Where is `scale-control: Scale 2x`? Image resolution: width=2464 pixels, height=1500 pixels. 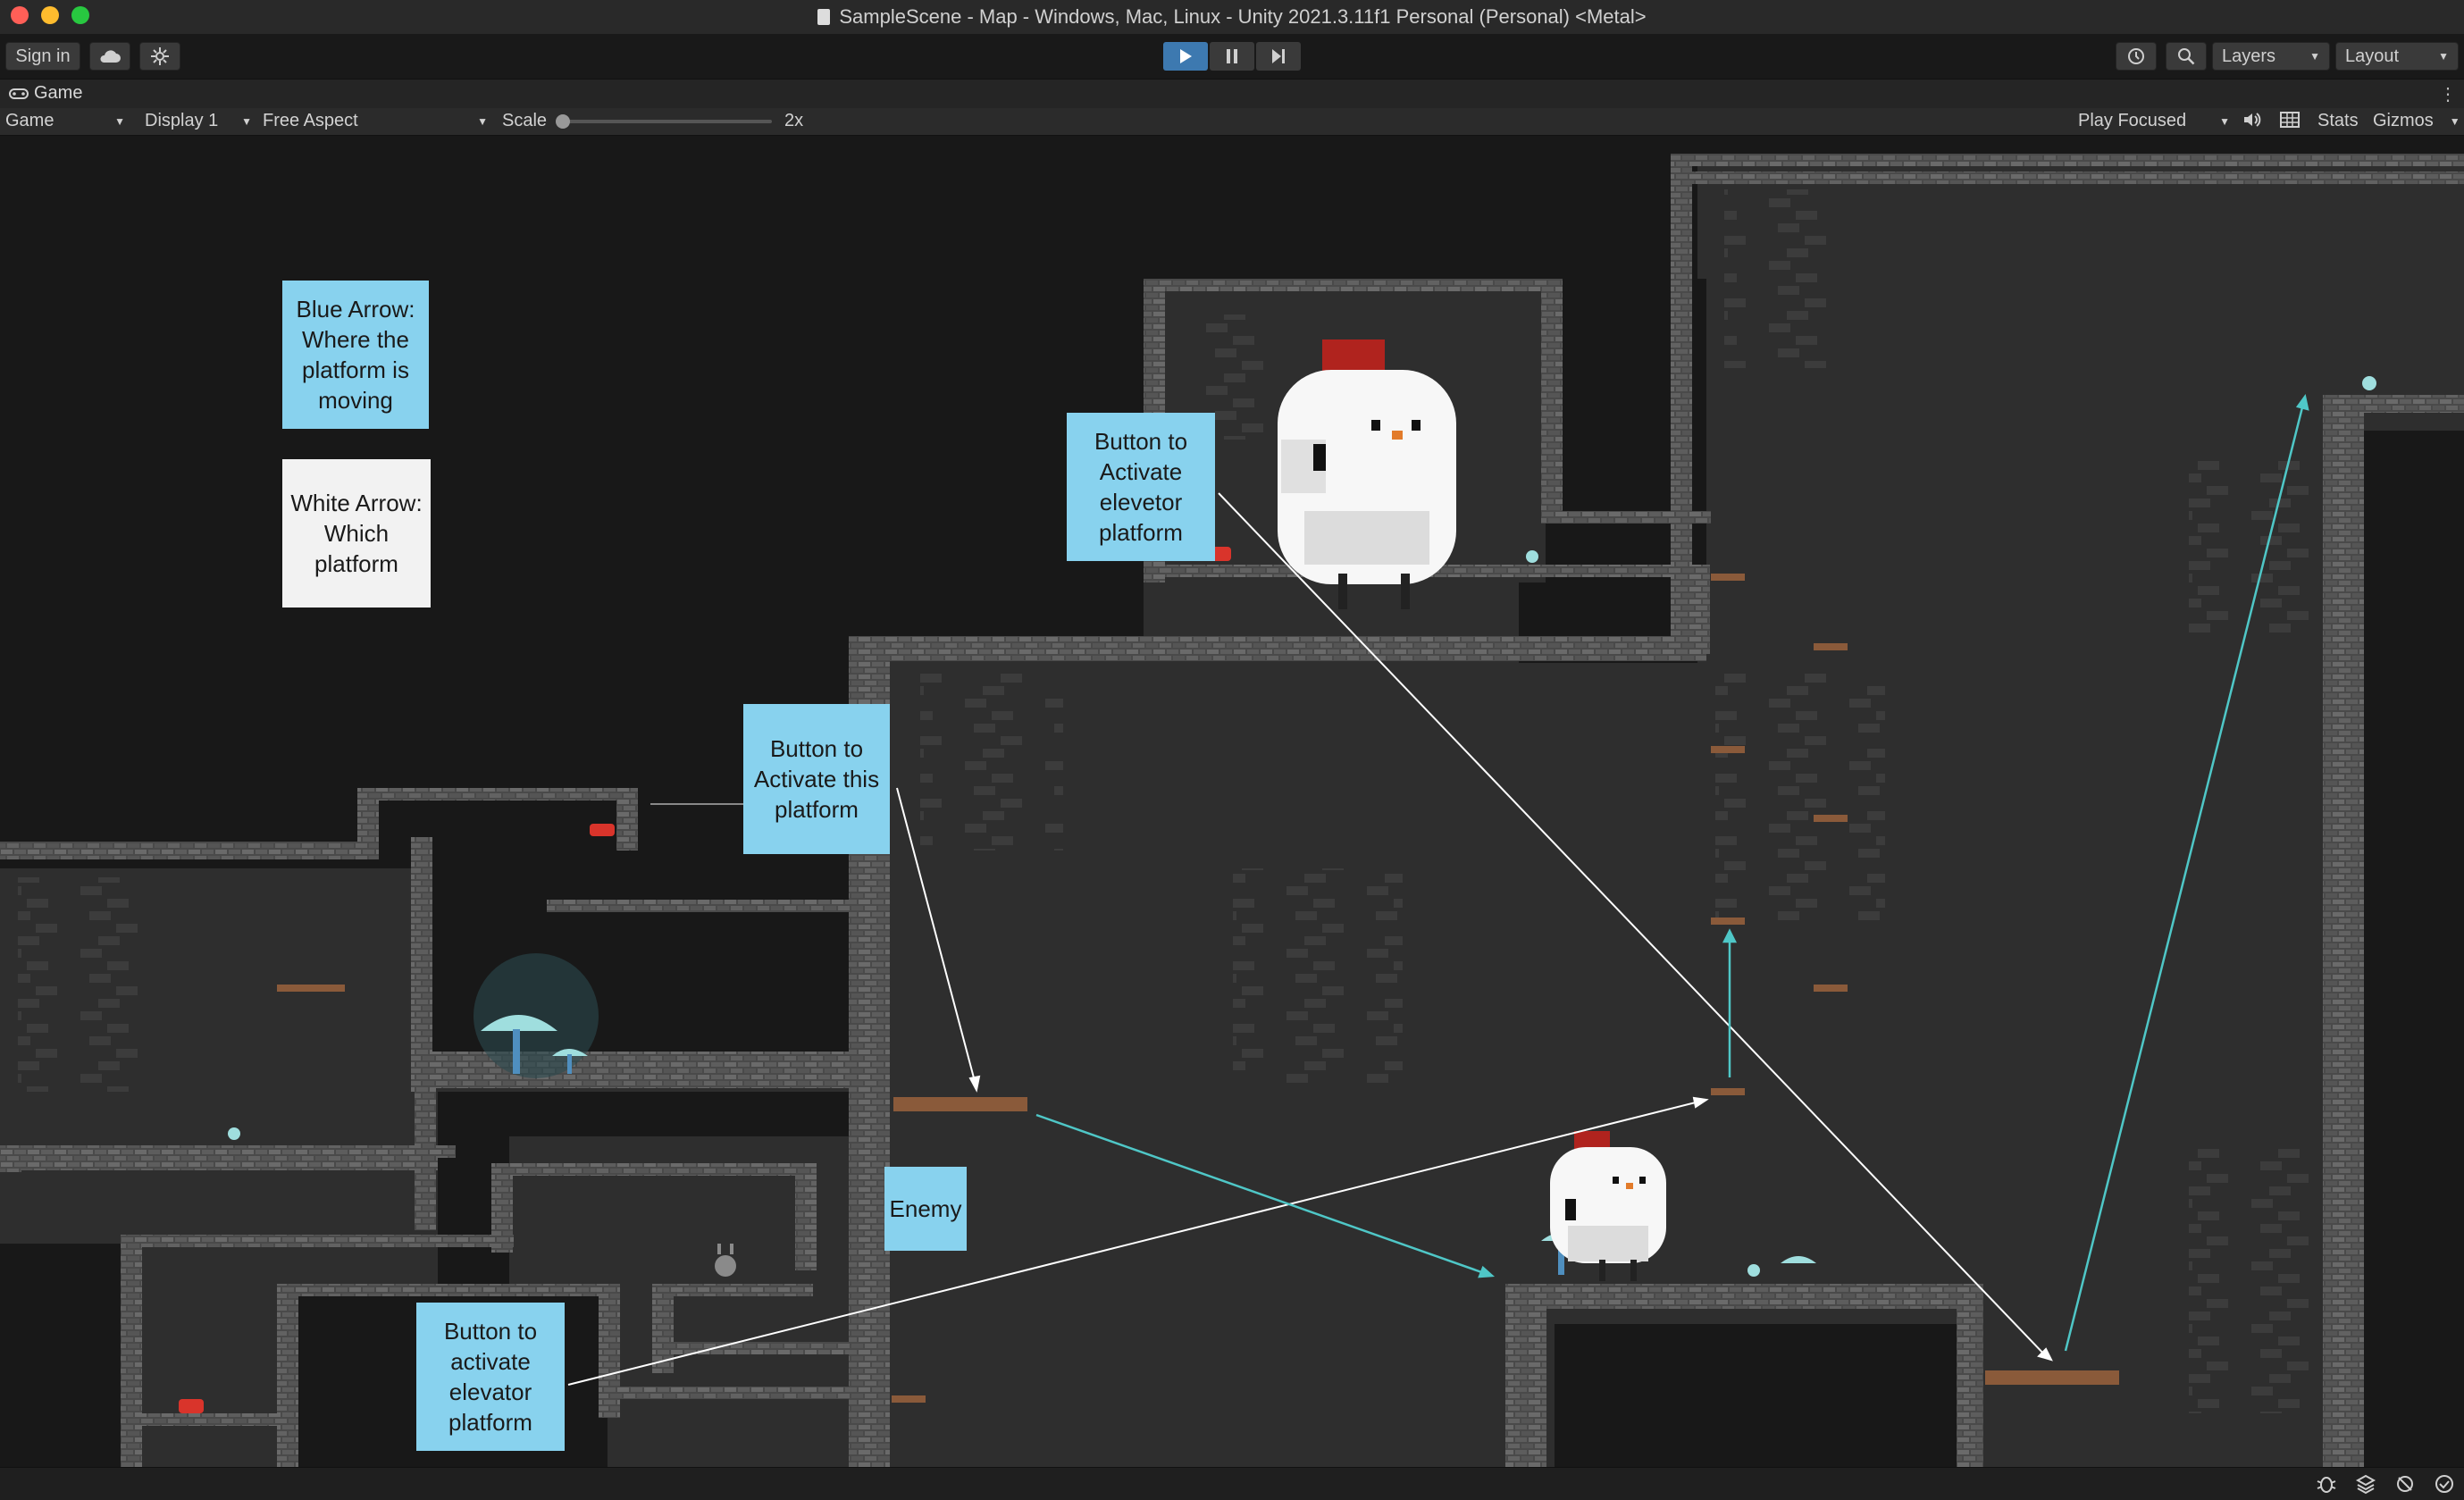
scale-control: Scale 2x is located at coordinates (652, 121).